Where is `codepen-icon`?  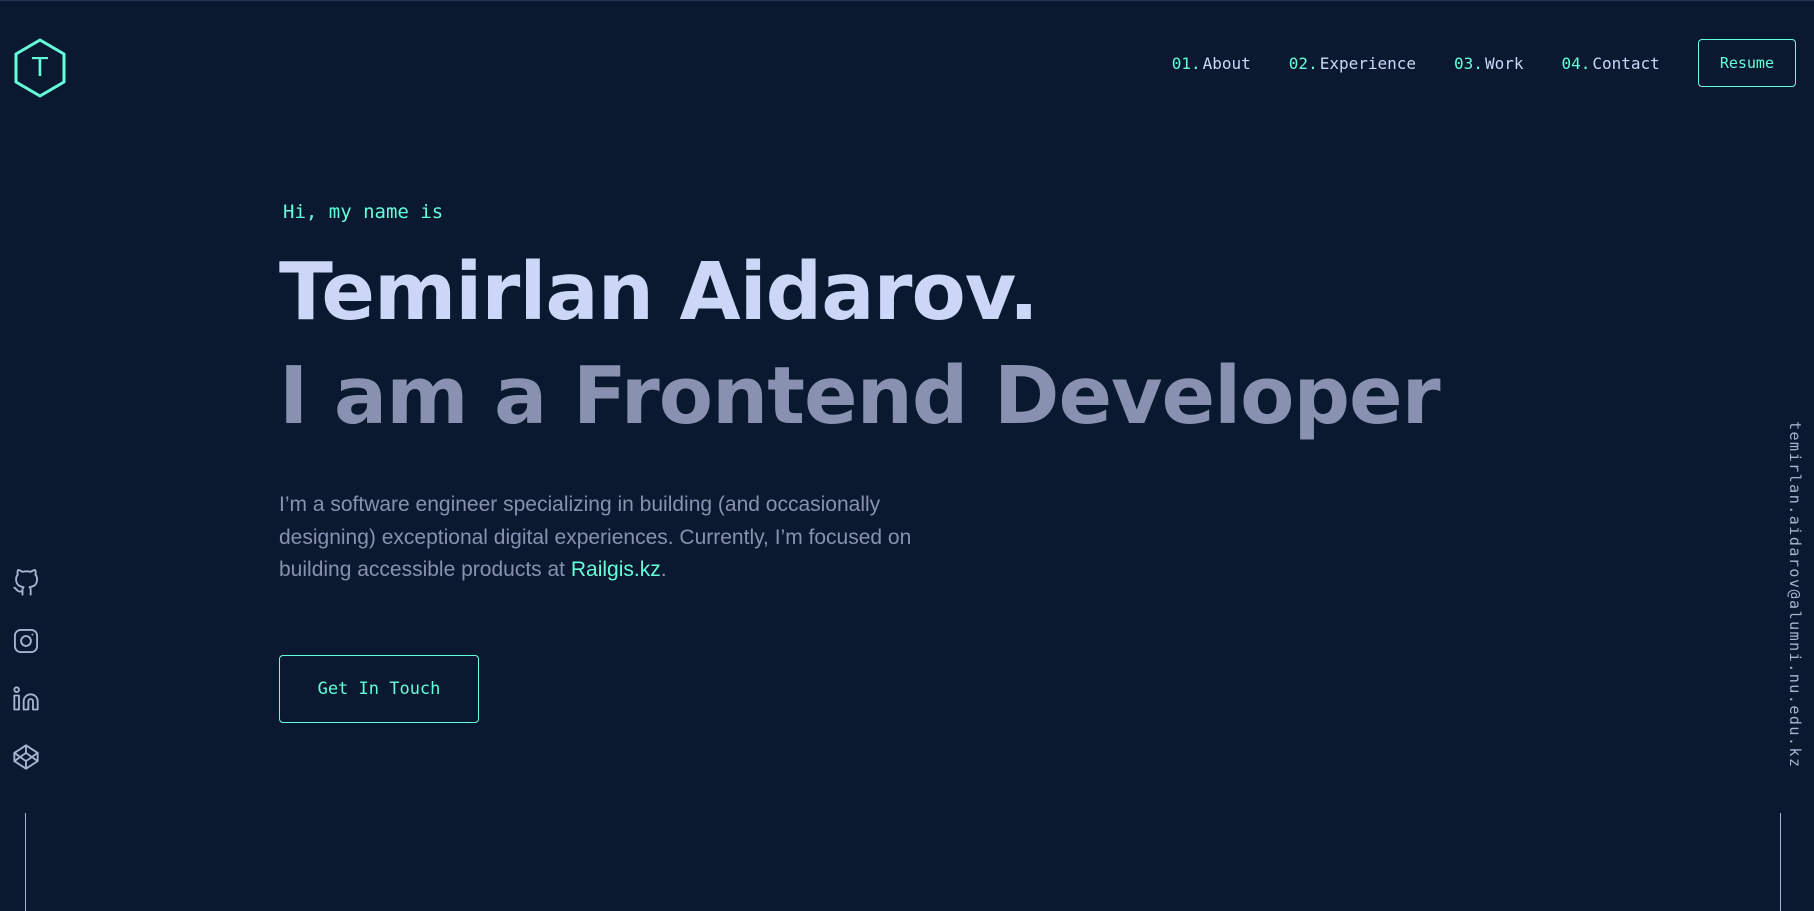
codepen-icon is located at coordinates (26, 757).